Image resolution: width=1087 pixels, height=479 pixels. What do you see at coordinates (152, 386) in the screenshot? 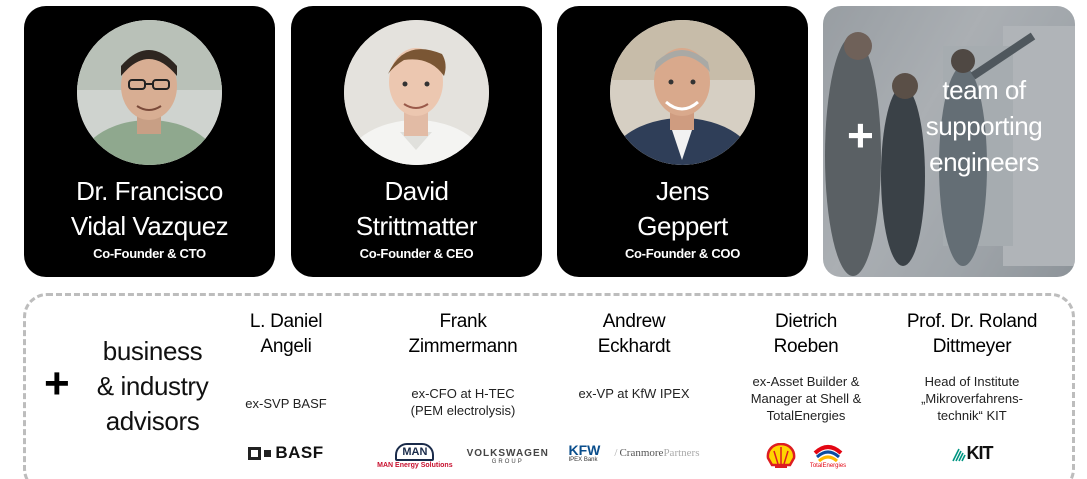
I see `advisors-title: business & industry advisors` at bounding box center [152, 386].